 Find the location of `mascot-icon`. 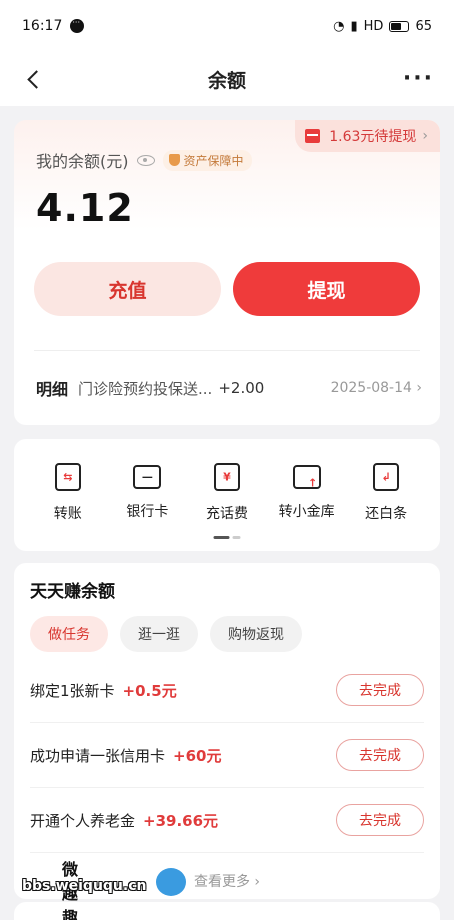

mascot-icon is located at coordinates (171, 882).